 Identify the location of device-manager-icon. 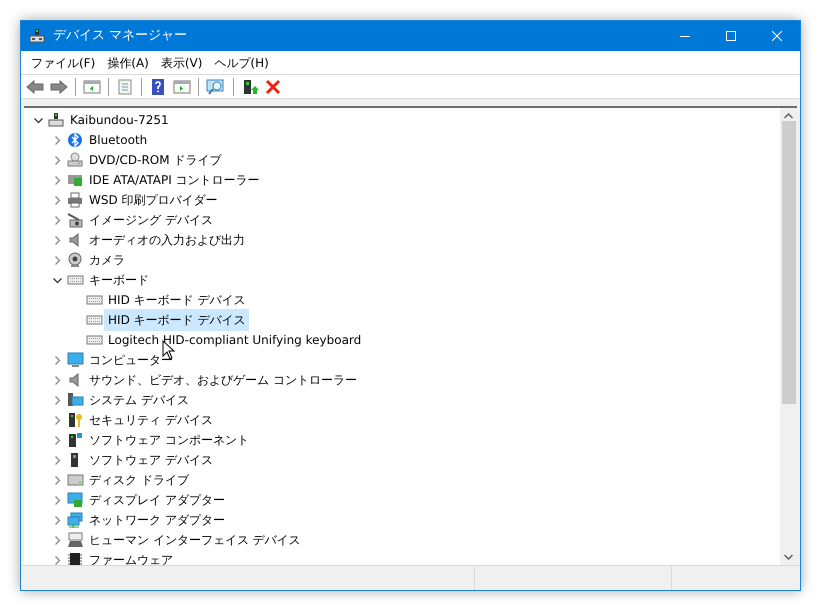
(37, 36).